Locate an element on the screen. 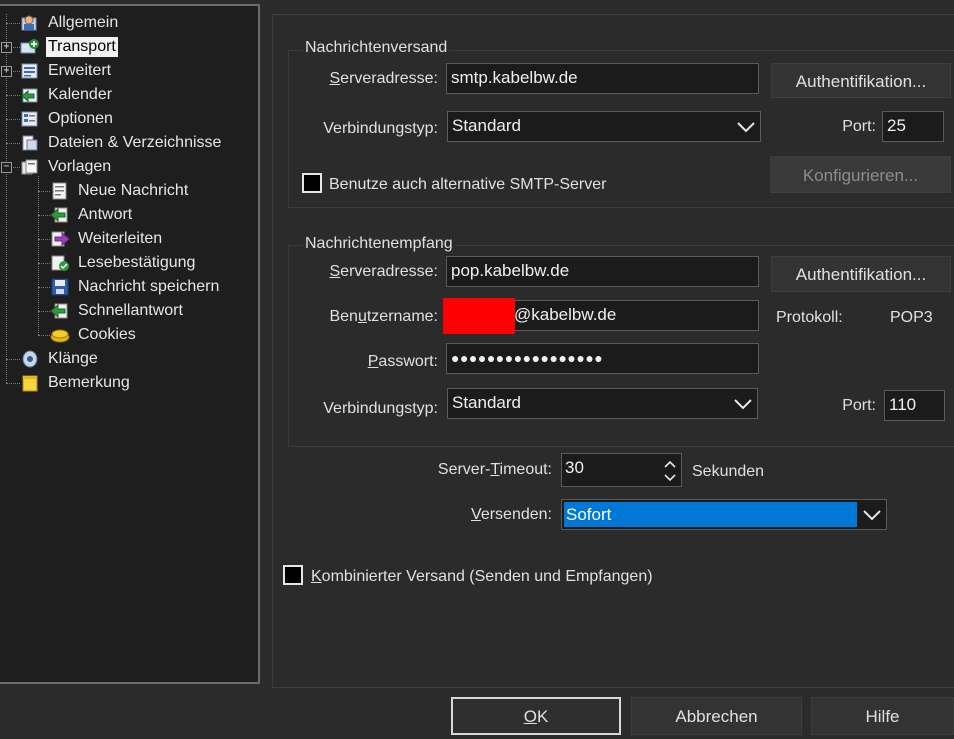 Image resolution: width=954 pixels, height=739 pixels. tree-item-klänge: Klänge is located at coordinates (60, 359).